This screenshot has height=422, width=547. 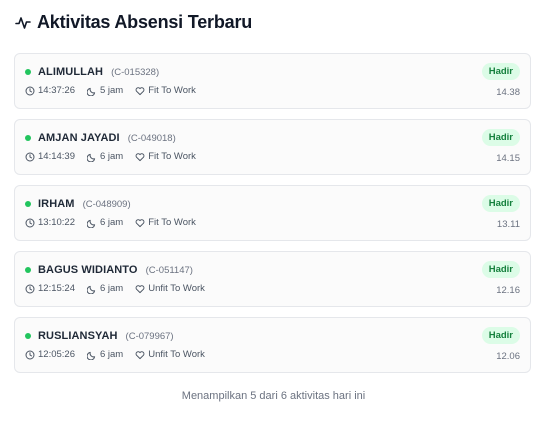 What do you see at coordinates (56, 354) in the screenshot?
I see `clock-value: 12:05:26` at bounding box center [56, 354].